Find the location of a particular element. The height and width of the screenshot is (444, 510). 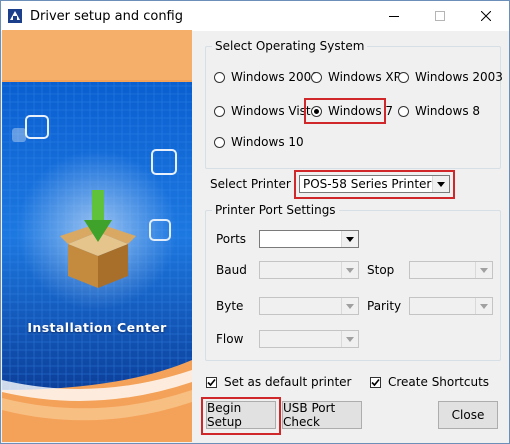

radio-windows-8: Windows 8 is located at coordinates (439, 111).